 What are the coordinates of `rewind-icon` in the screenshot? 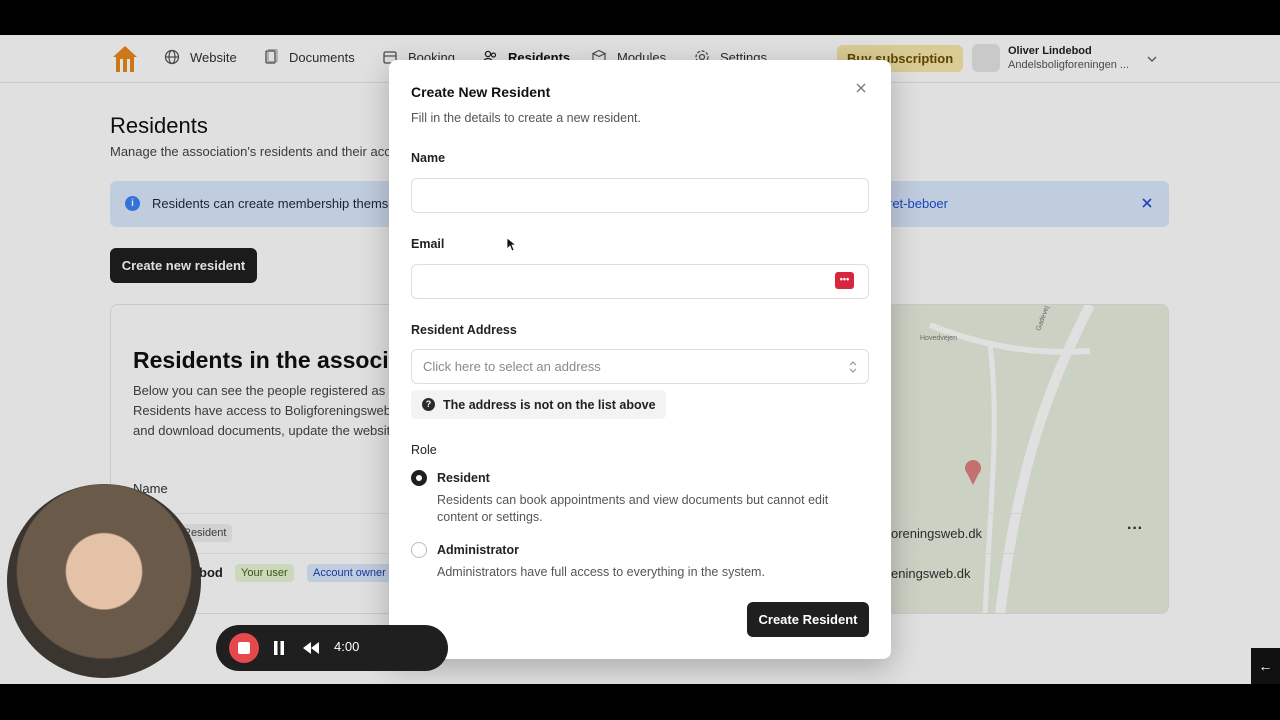 It's located at (311, 648).